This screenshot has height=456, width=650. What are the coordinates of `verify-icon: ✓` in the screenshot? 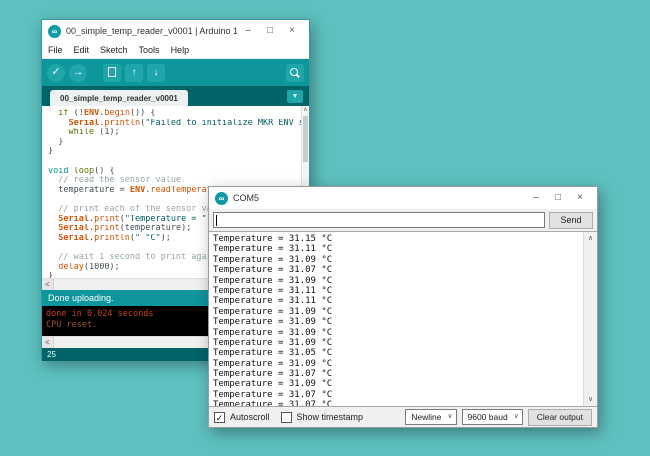 It's located at (56, 71).